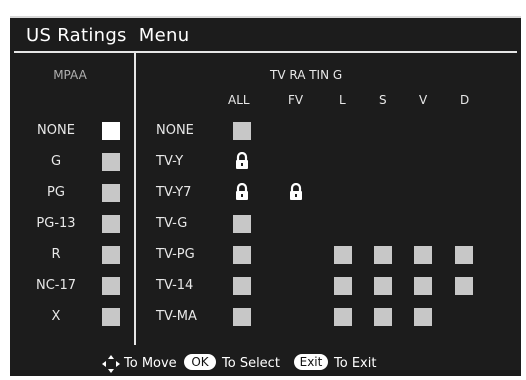 This screenshot has width=526, height=380. What do you see at coordinates (135, 199) in the screenshot?
I see `column-divider` at bounding box center [135, 199].